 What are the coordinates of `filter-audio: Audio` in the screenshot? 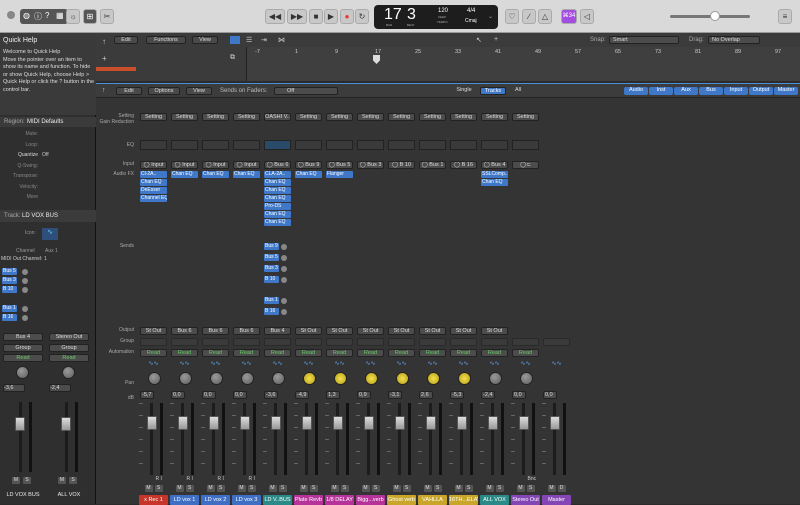 It's located at (636, 91).